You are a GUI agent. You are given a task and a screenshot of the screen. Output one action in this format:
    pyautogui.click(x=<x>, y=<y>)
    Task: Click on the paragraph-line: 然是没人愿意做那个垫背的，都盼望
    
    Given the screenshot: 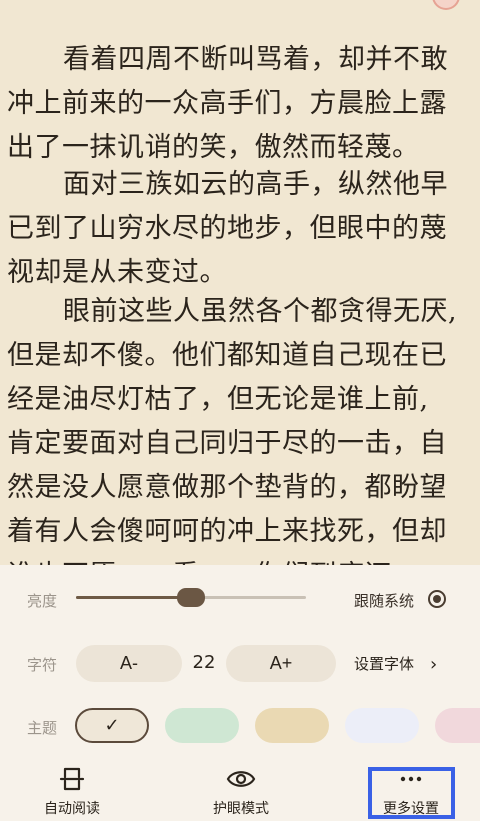 What is the action you would take?
    pyautogui.click(x=227, y=487)
    